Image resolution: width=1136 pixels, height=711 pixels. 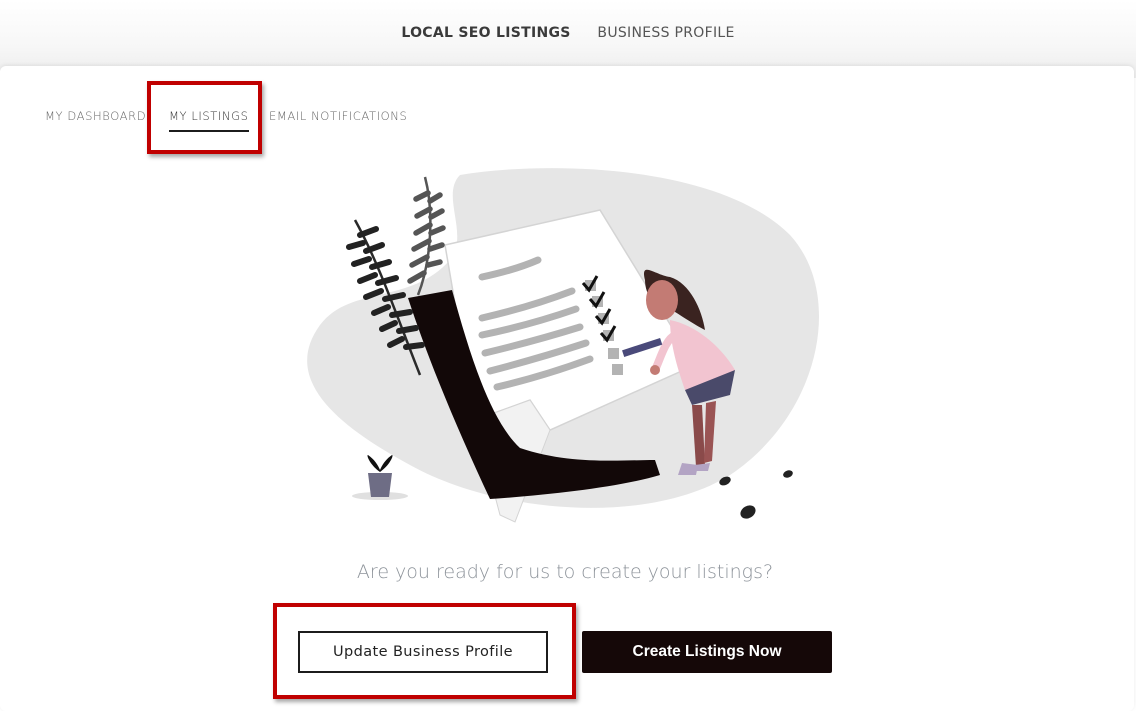 What do you see at coordinates (209, 116) in the screenshot?
I see `tab-my-listings-label: MY LISTINGS` at bounding box center [209, 116].